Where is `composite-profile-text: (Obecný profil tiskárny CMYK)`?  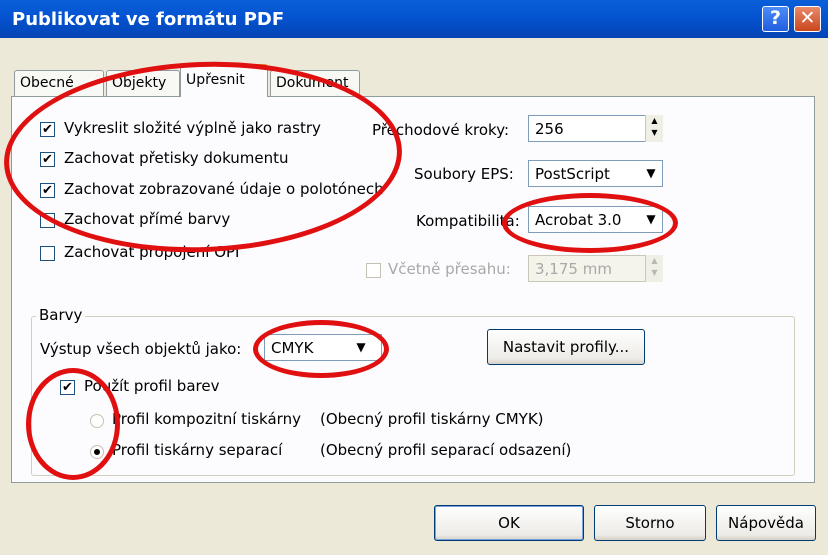 composite-profile-text: (Obecný profil tiskárny CMYK) is located at coordinates (432, 419).